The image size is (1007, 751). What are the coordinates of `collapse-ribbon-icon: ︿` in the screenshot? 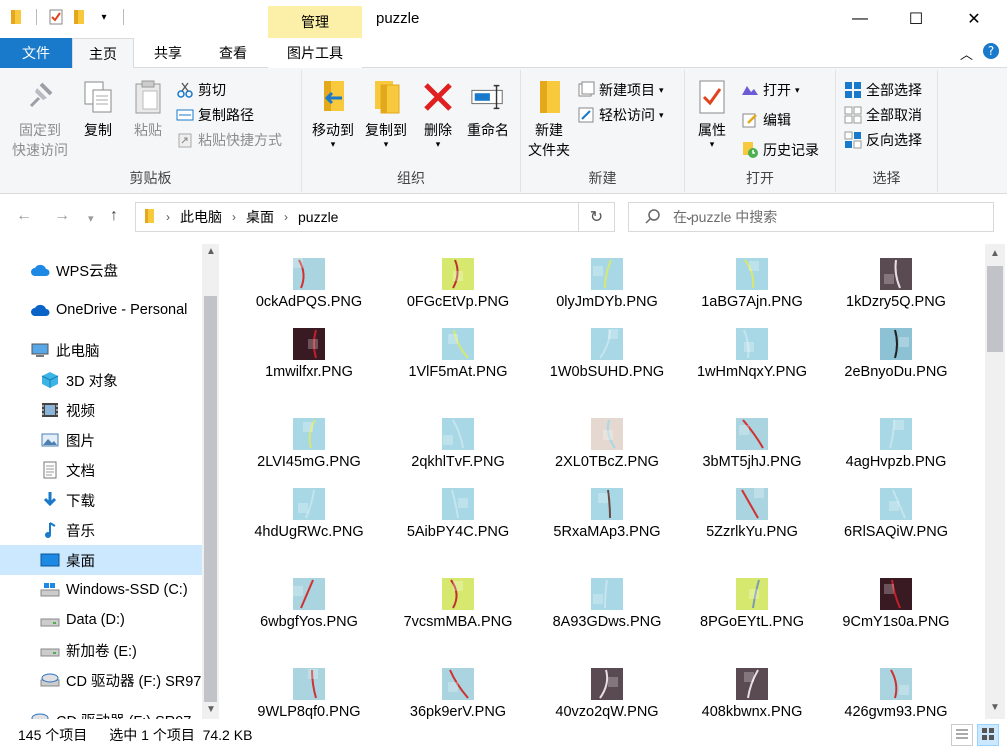 It's located at (966, 53).